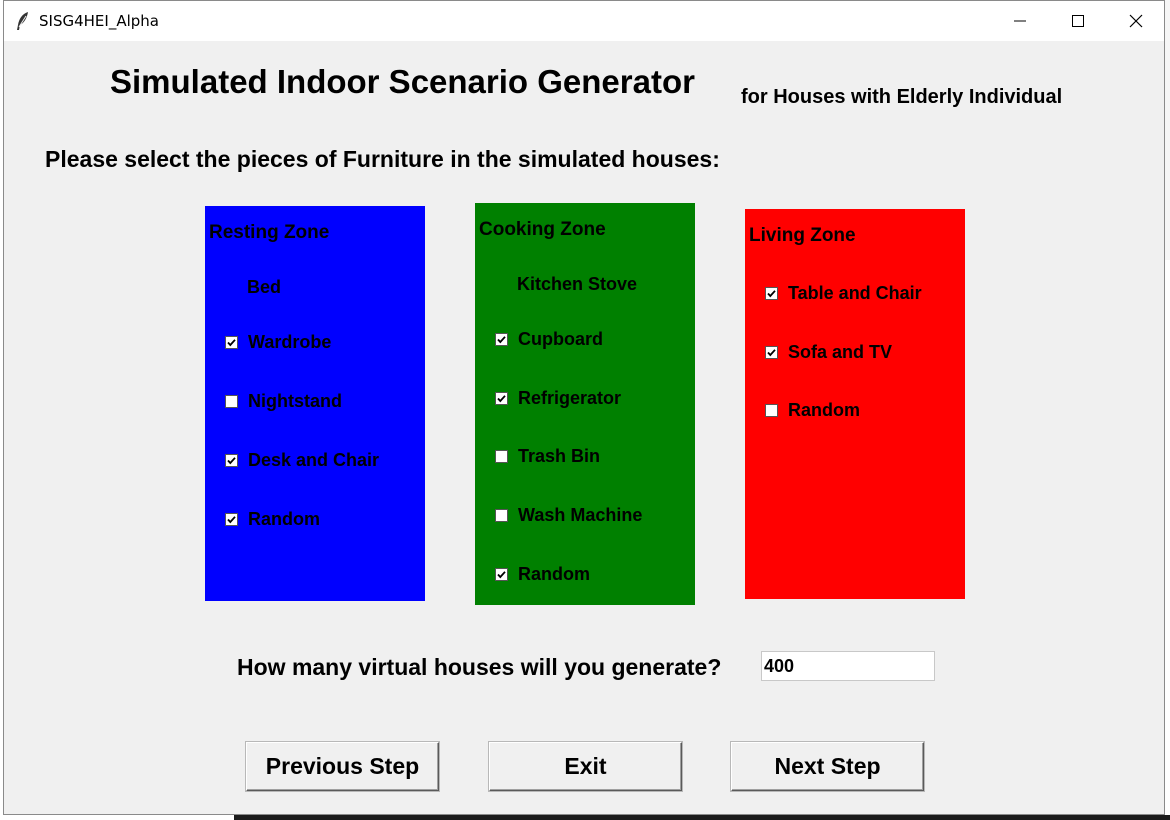 The height and width of the screenshot is (820, 1170). Describe the element at coordinates (23, 21) in the screenshot. I see `feather-icon` at that location.